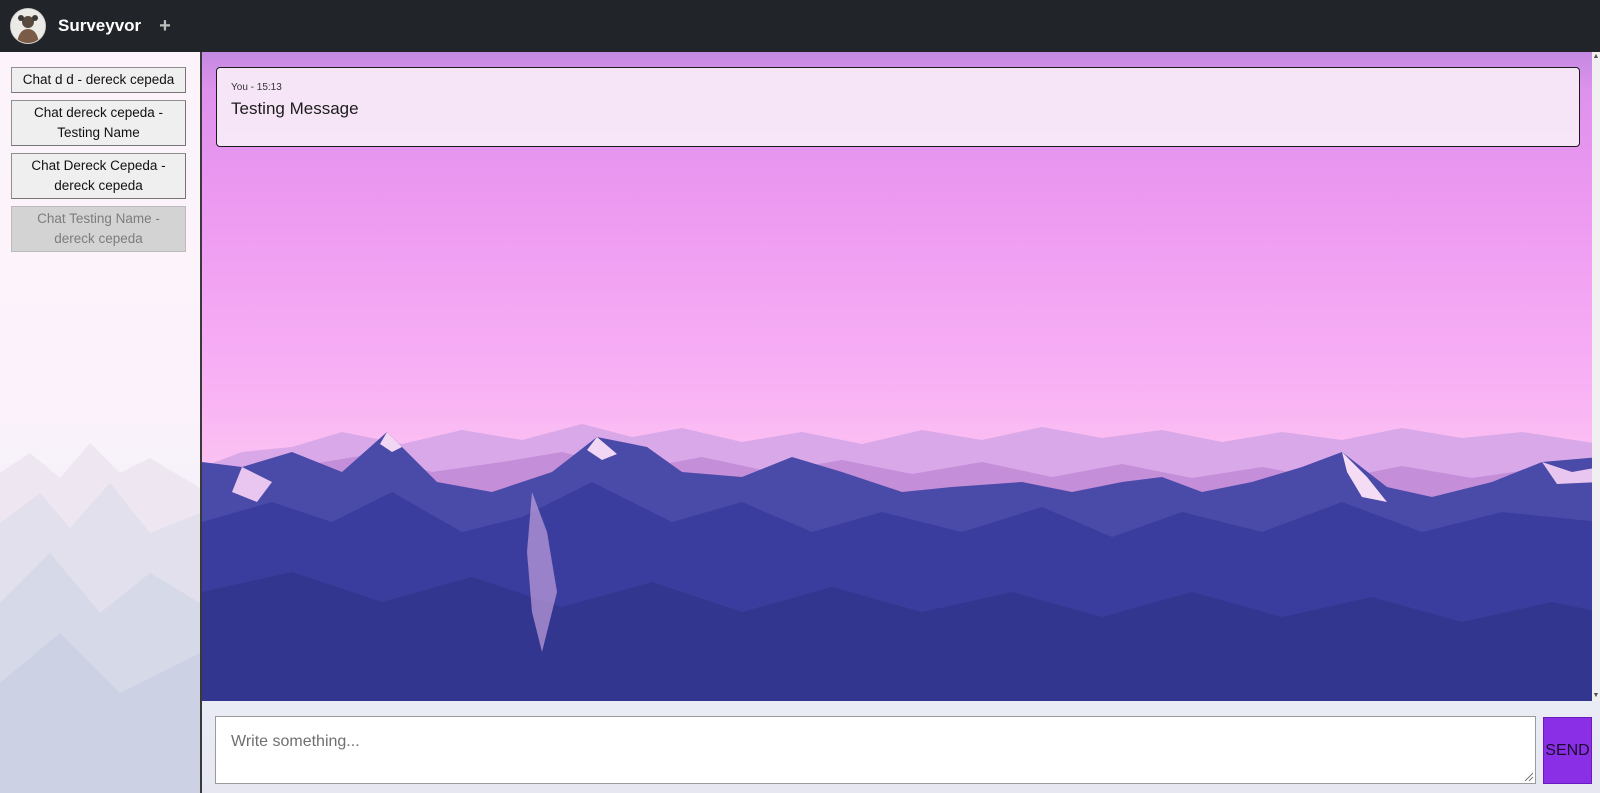 The height and width of the screenshot is (793, 1600). I want to click on scroll-down-arrow-icon: ▼, so click(1596, 696).